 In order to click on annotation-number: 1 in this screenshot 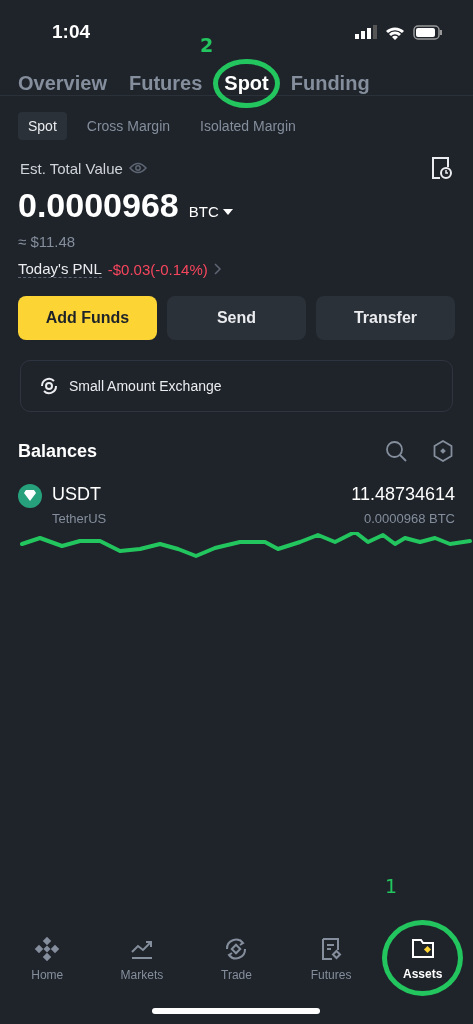, I will do `click(391, 886)`.